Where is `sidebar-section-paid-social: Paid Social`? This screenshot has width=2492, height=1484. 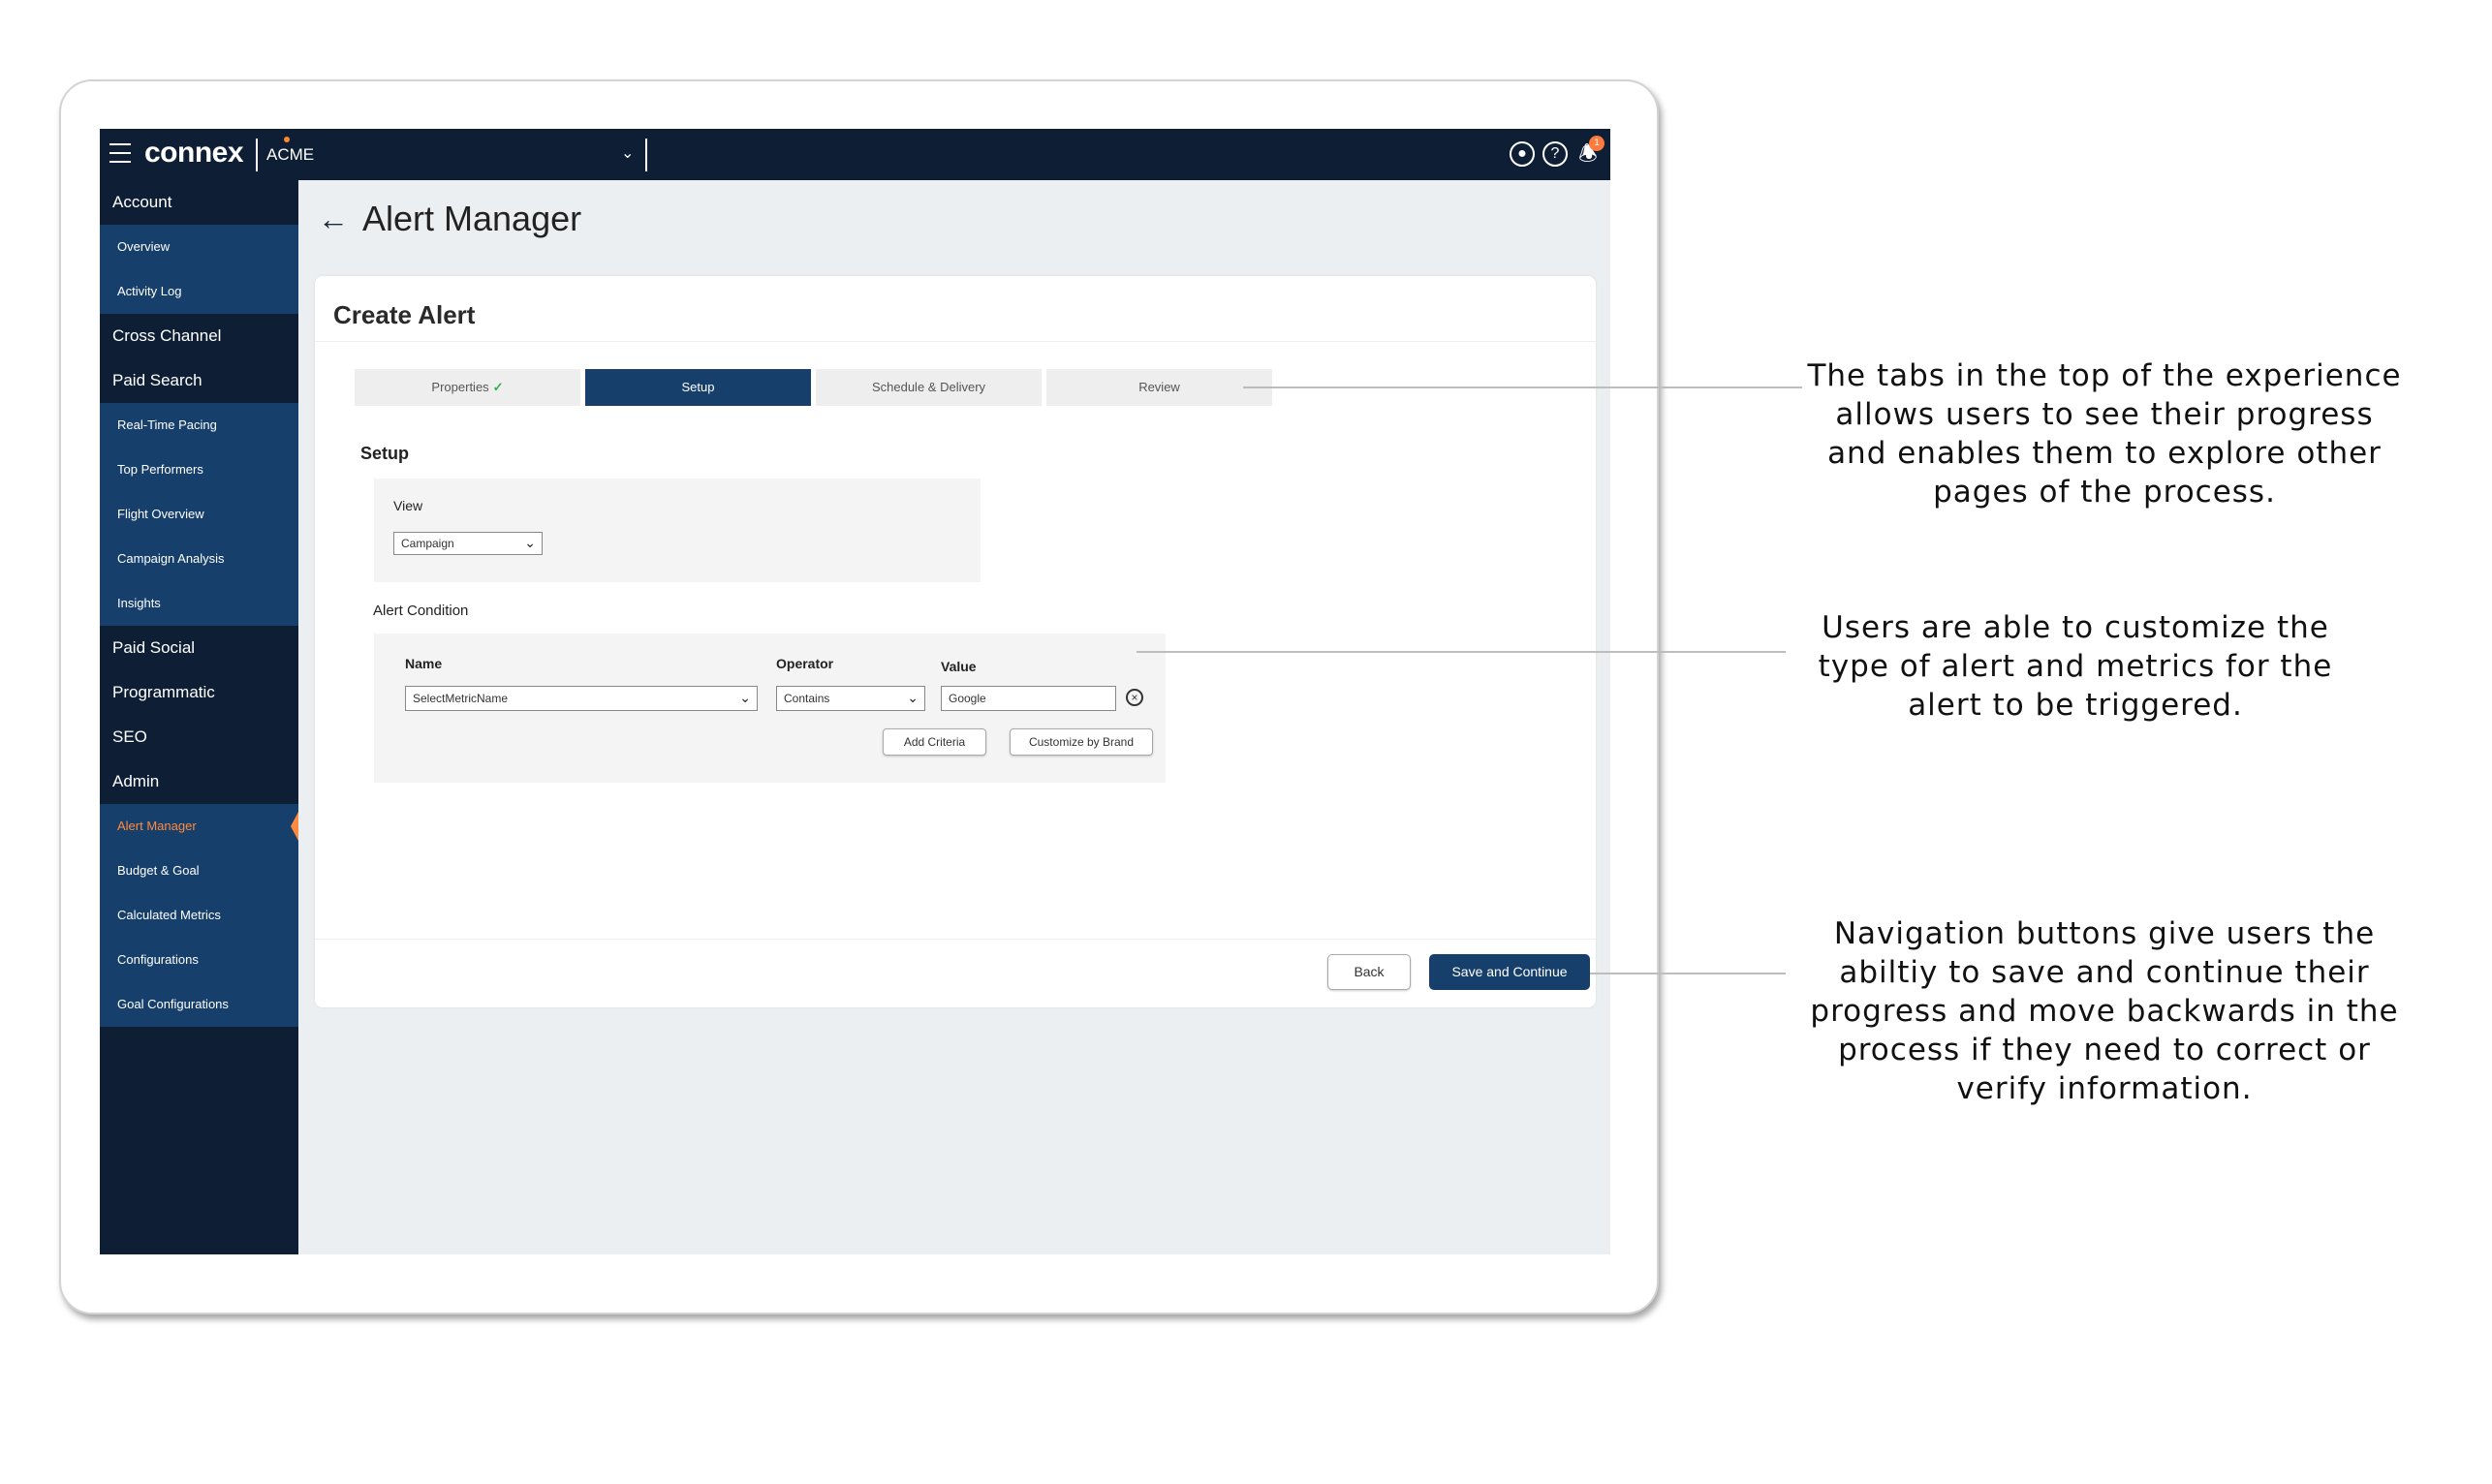 sidebar-section-paid-social: Paid Social is located at coordinates (199, 648).